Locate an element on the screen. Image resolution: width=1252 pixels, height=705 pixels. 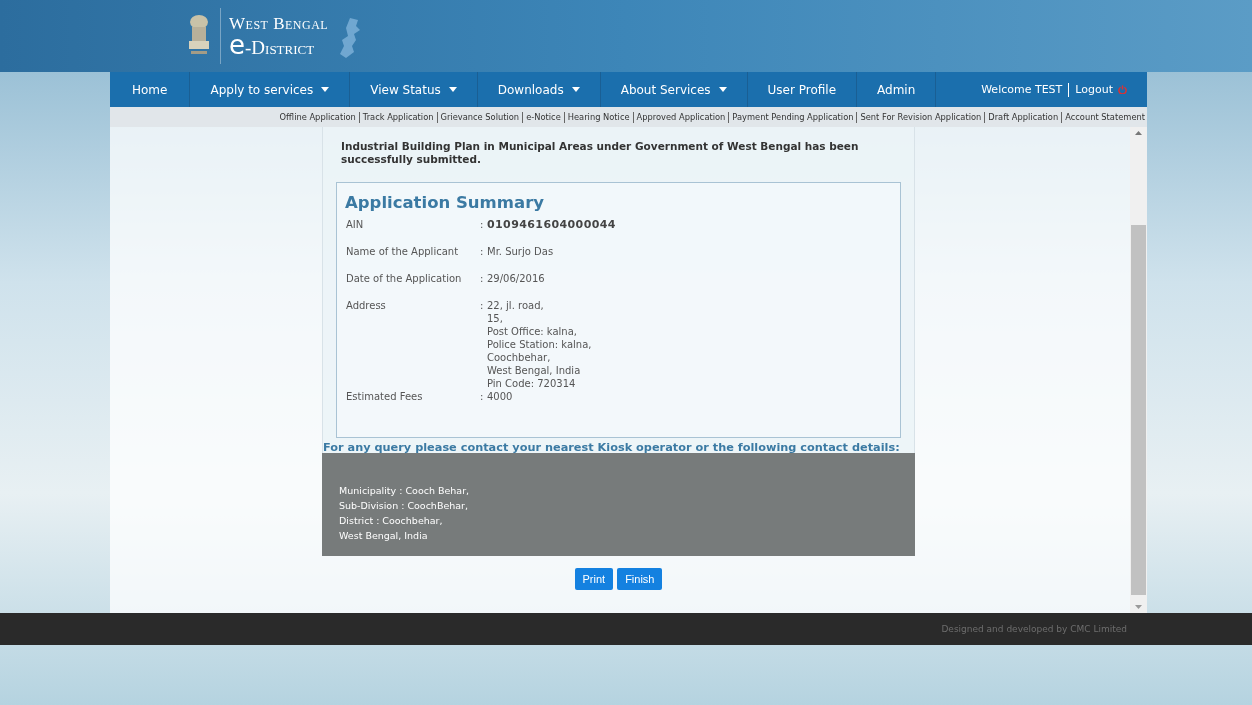
field-label: Date of the Application is located at coordinates (404, 278).